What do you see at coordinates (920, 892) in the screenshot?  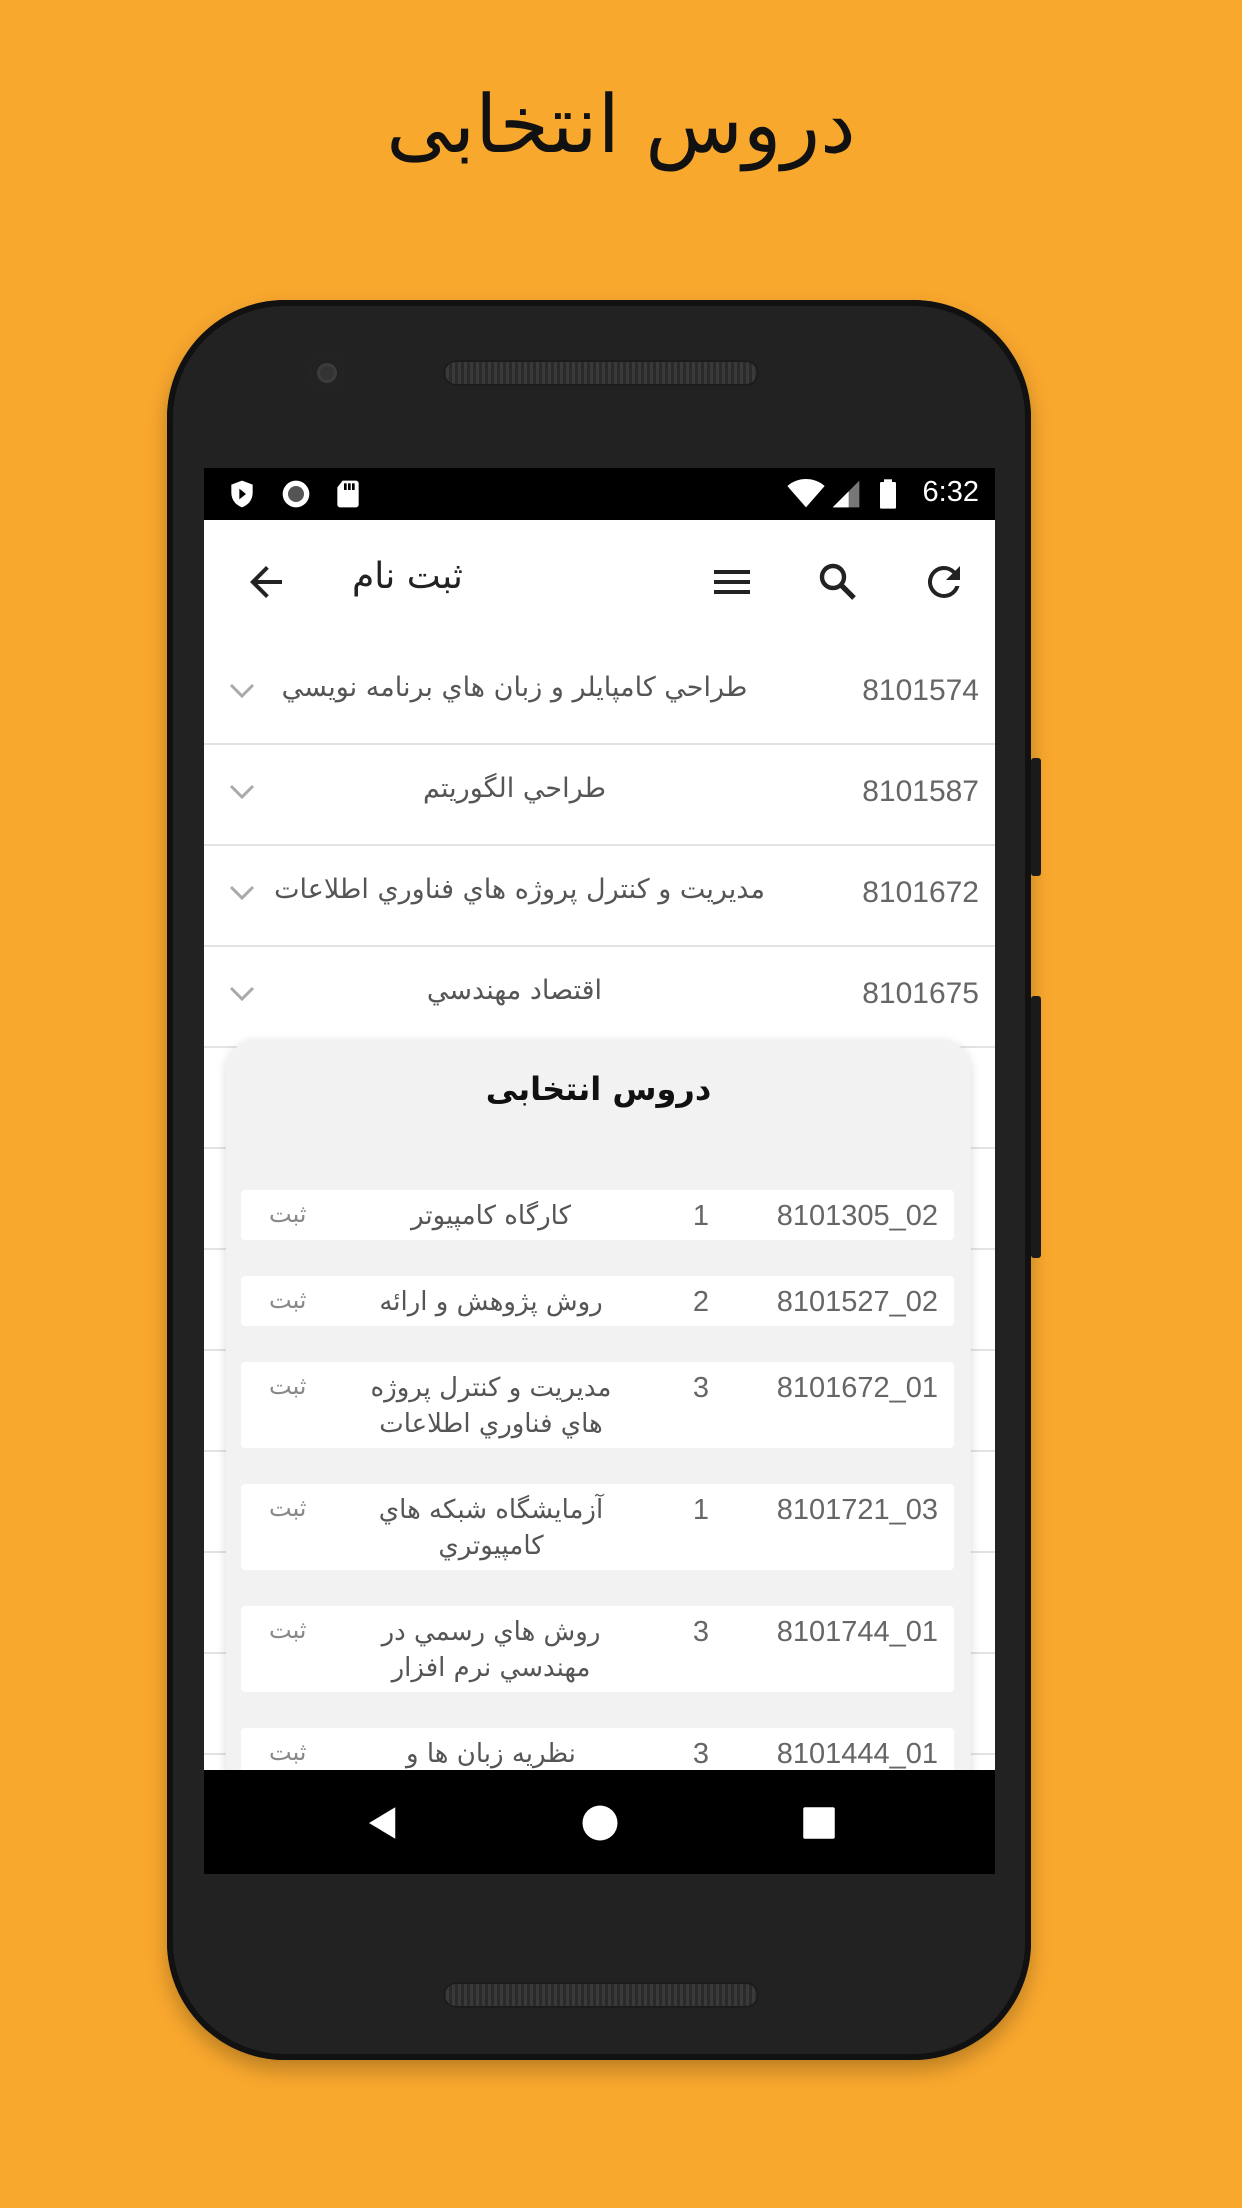 I see `course-code: 8101672` at bounding box center [920, 892].